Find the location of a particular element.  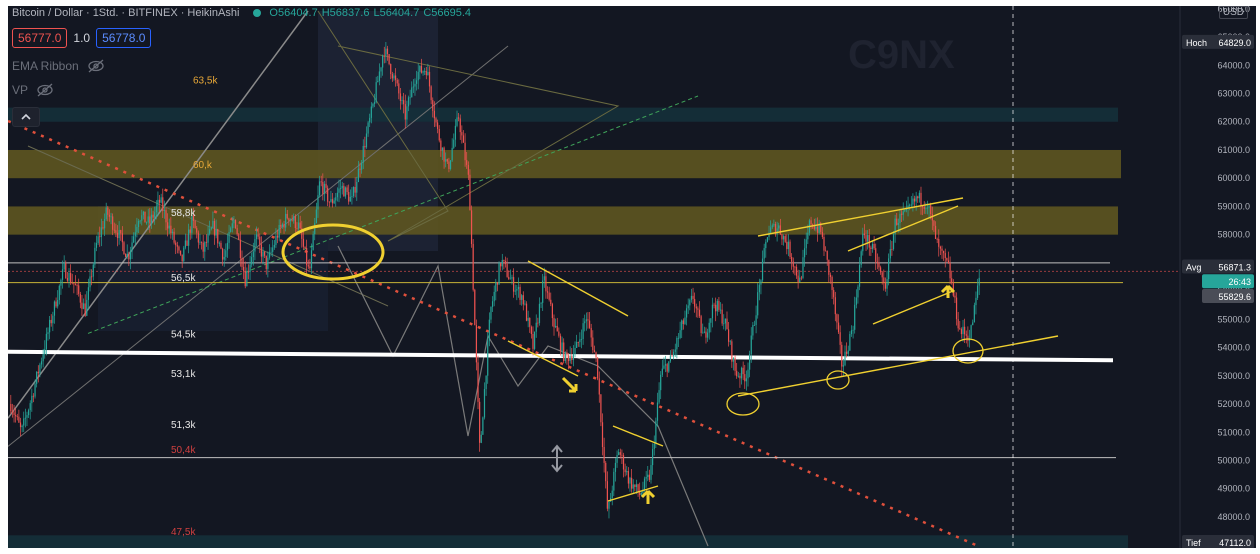

trade-buttons: 56777.0 1.0 56778.0 is located at coordinates (82, 38).